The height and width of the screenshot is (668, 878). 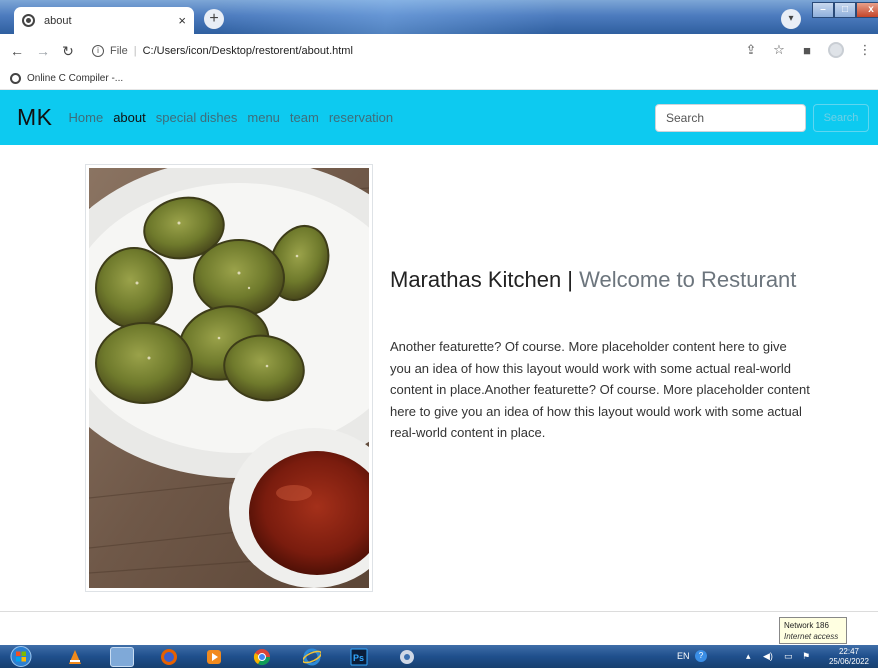 What do you see at coordinates (262, 657) in the screenshot?
I see `chrome-icon` at bounding box center [262, 657].